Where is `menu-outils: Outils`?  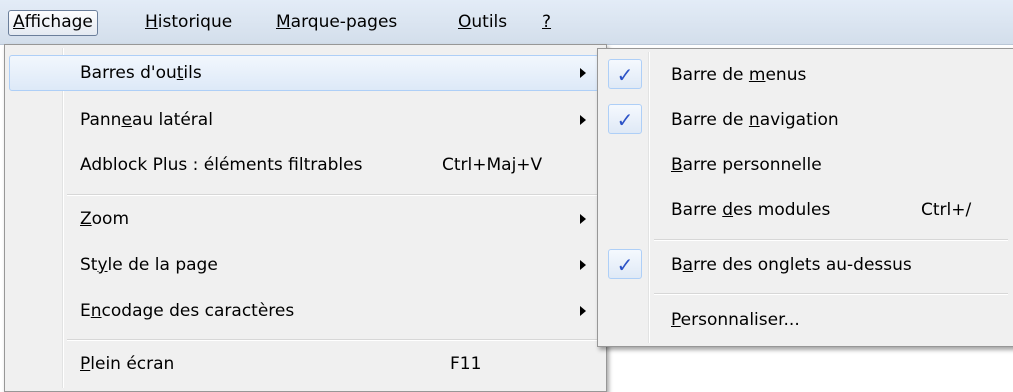
menu-outils: Outils is located at coordinates (482, 23).